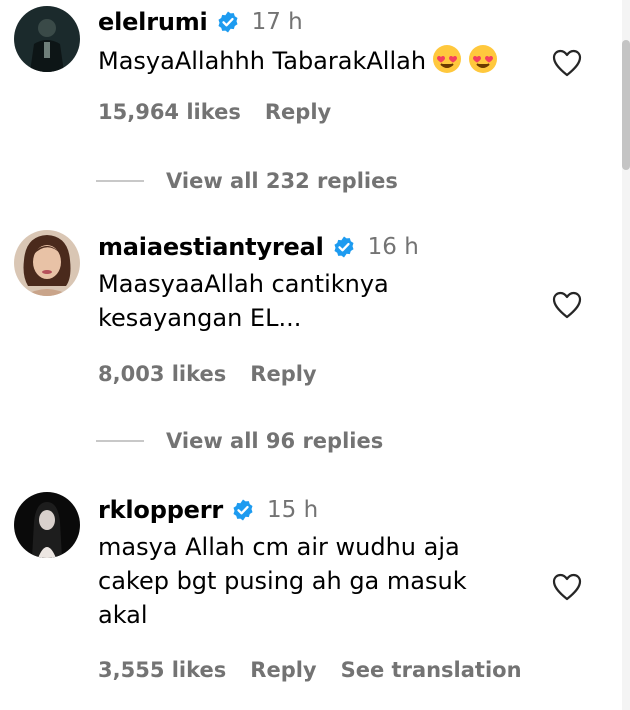 This screenshot has height=710, width=630. Describe the element at coordinates (123, 615) in the screenshot. I see `comment-text-line: akal` at that location.